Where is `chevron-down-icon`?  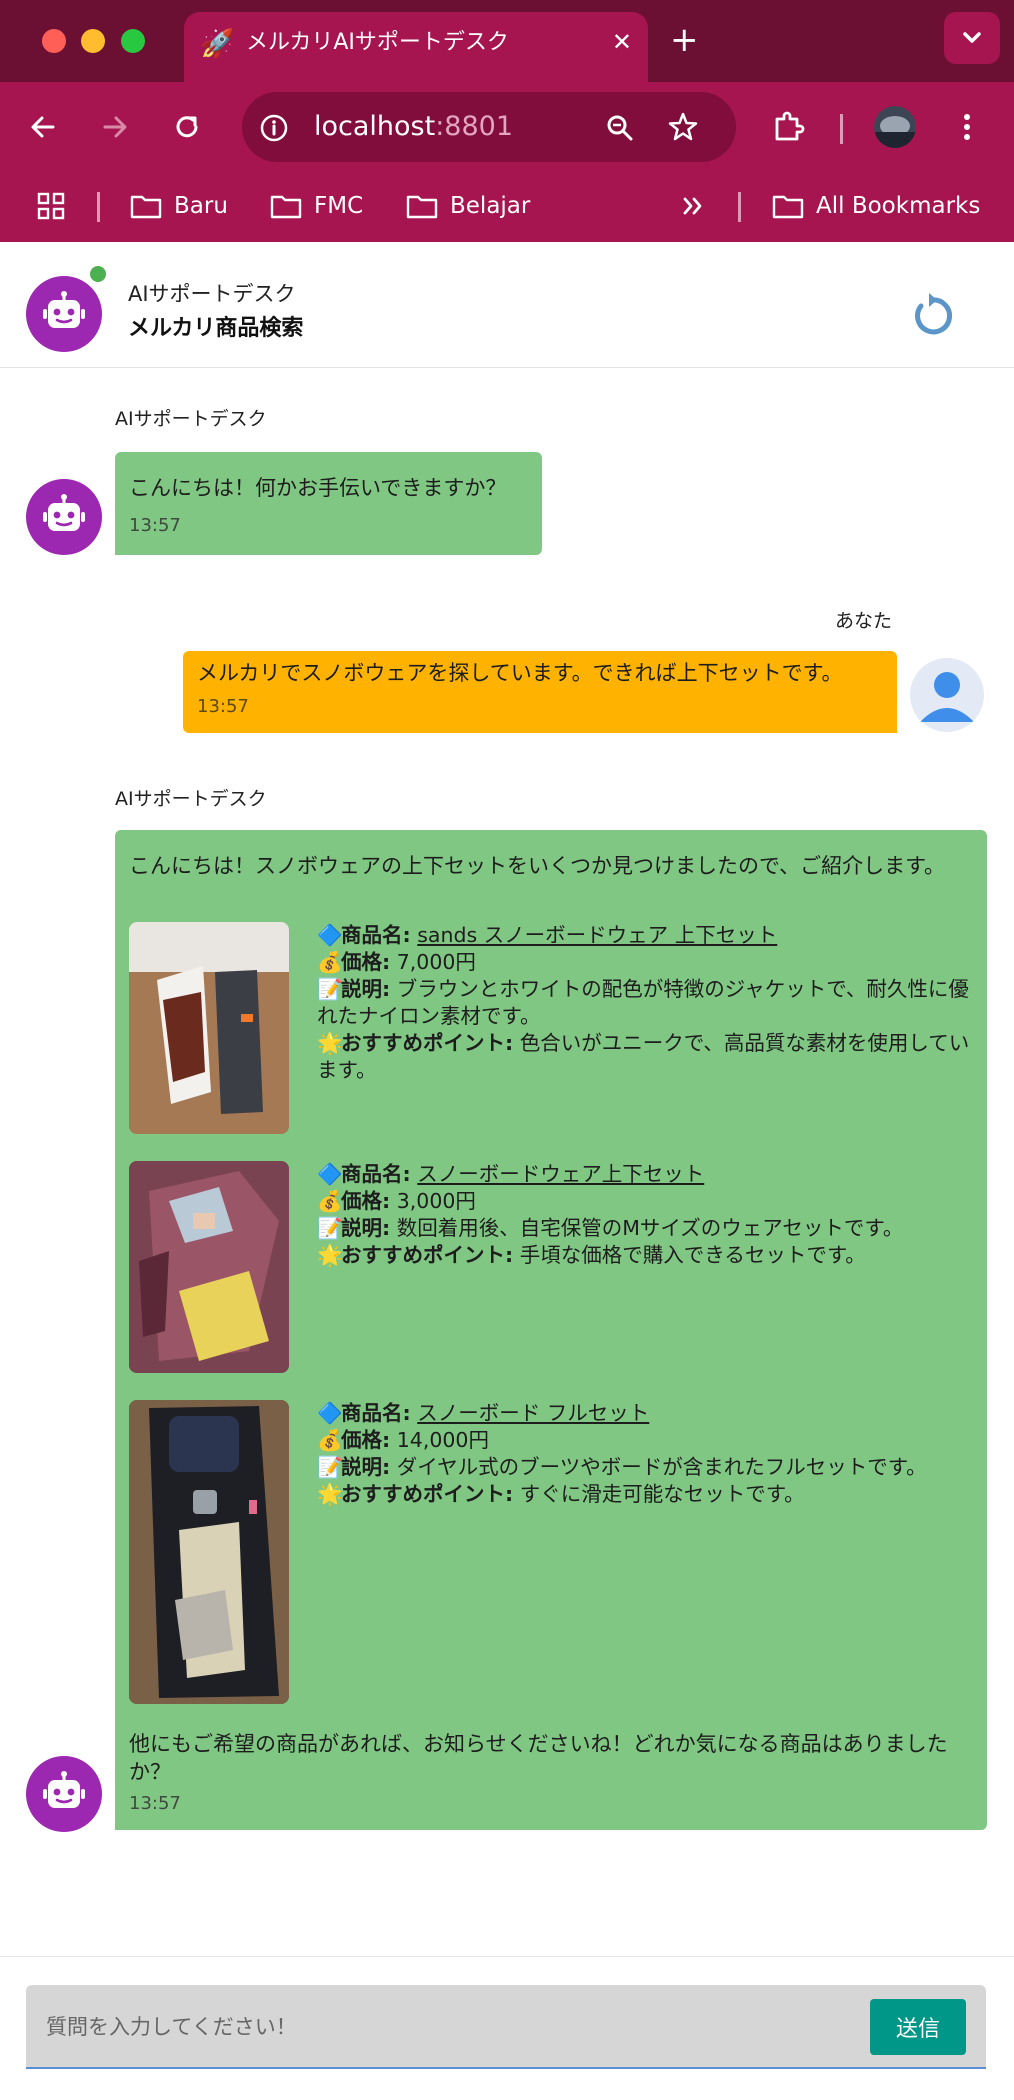
chevron-down-icon is located at coordinates (972, 37).